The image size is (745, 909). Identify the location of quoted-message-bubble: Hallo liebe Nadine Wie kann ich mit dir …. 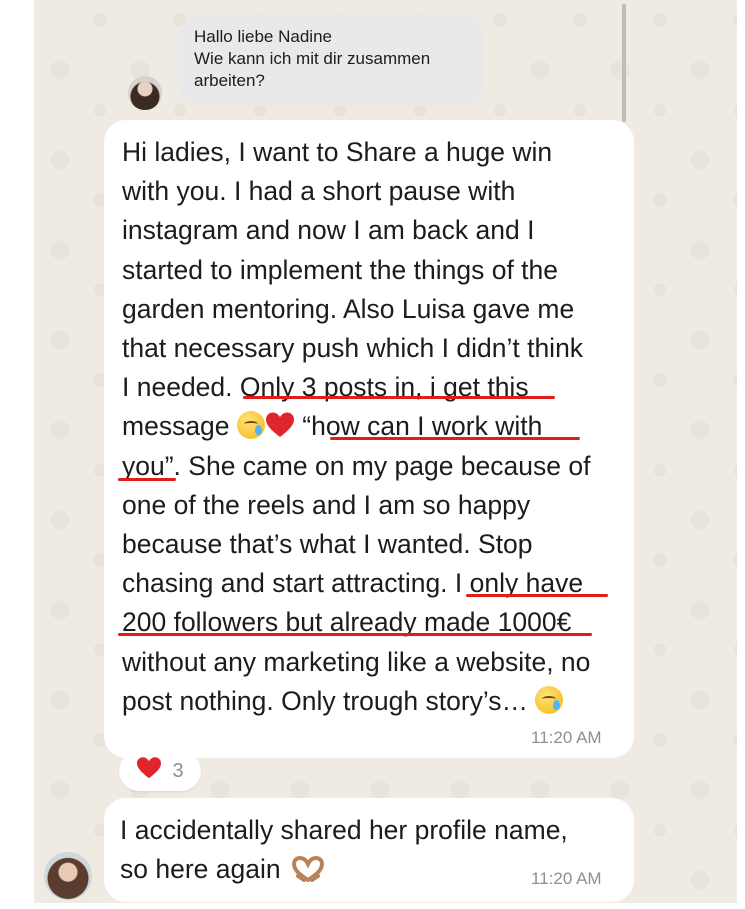
(331, 60).